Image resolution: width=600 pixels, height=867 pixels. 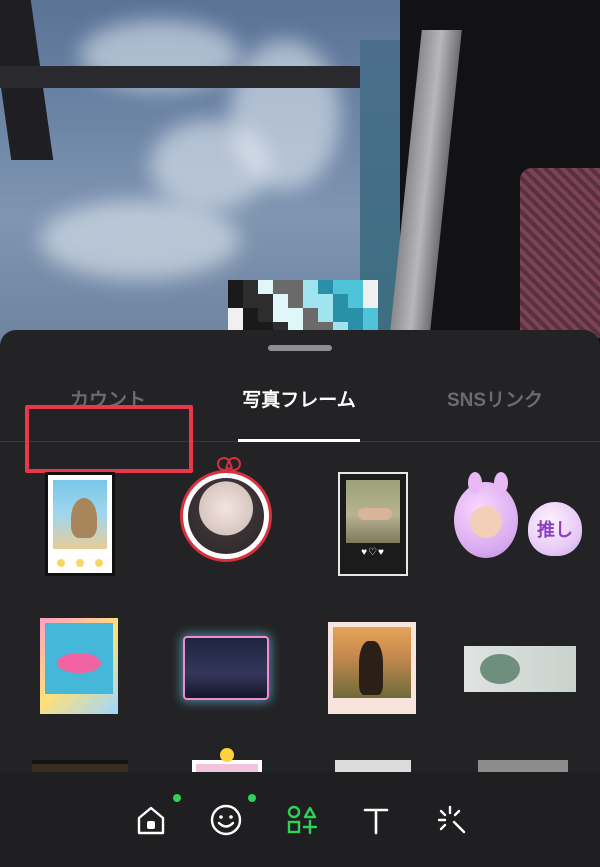 I want to click on smile-icon, so click(x=226, y=820).